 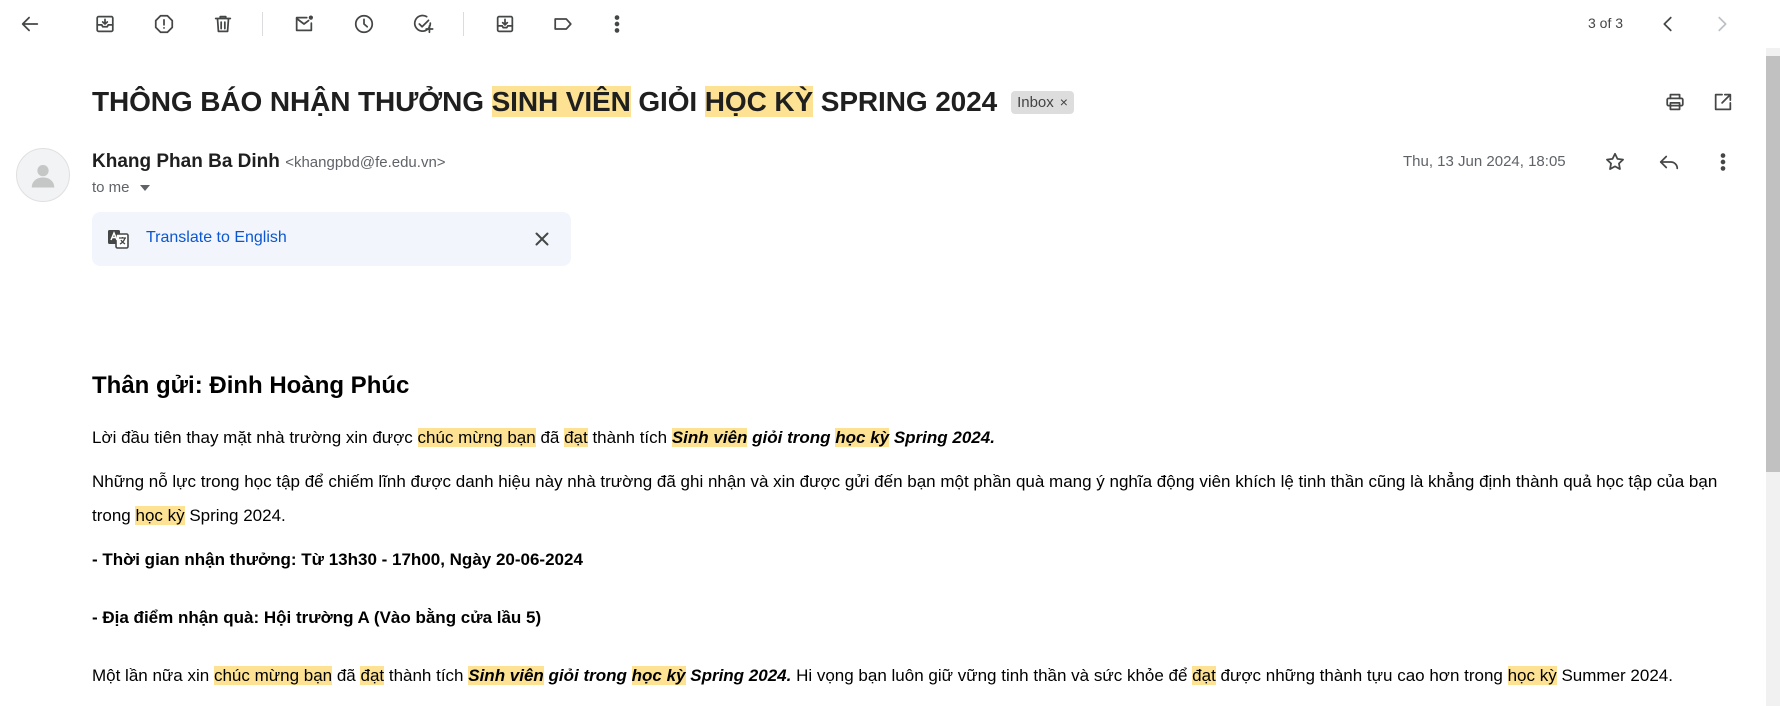 I want to click on star-button, so click(x=1615, y=162).